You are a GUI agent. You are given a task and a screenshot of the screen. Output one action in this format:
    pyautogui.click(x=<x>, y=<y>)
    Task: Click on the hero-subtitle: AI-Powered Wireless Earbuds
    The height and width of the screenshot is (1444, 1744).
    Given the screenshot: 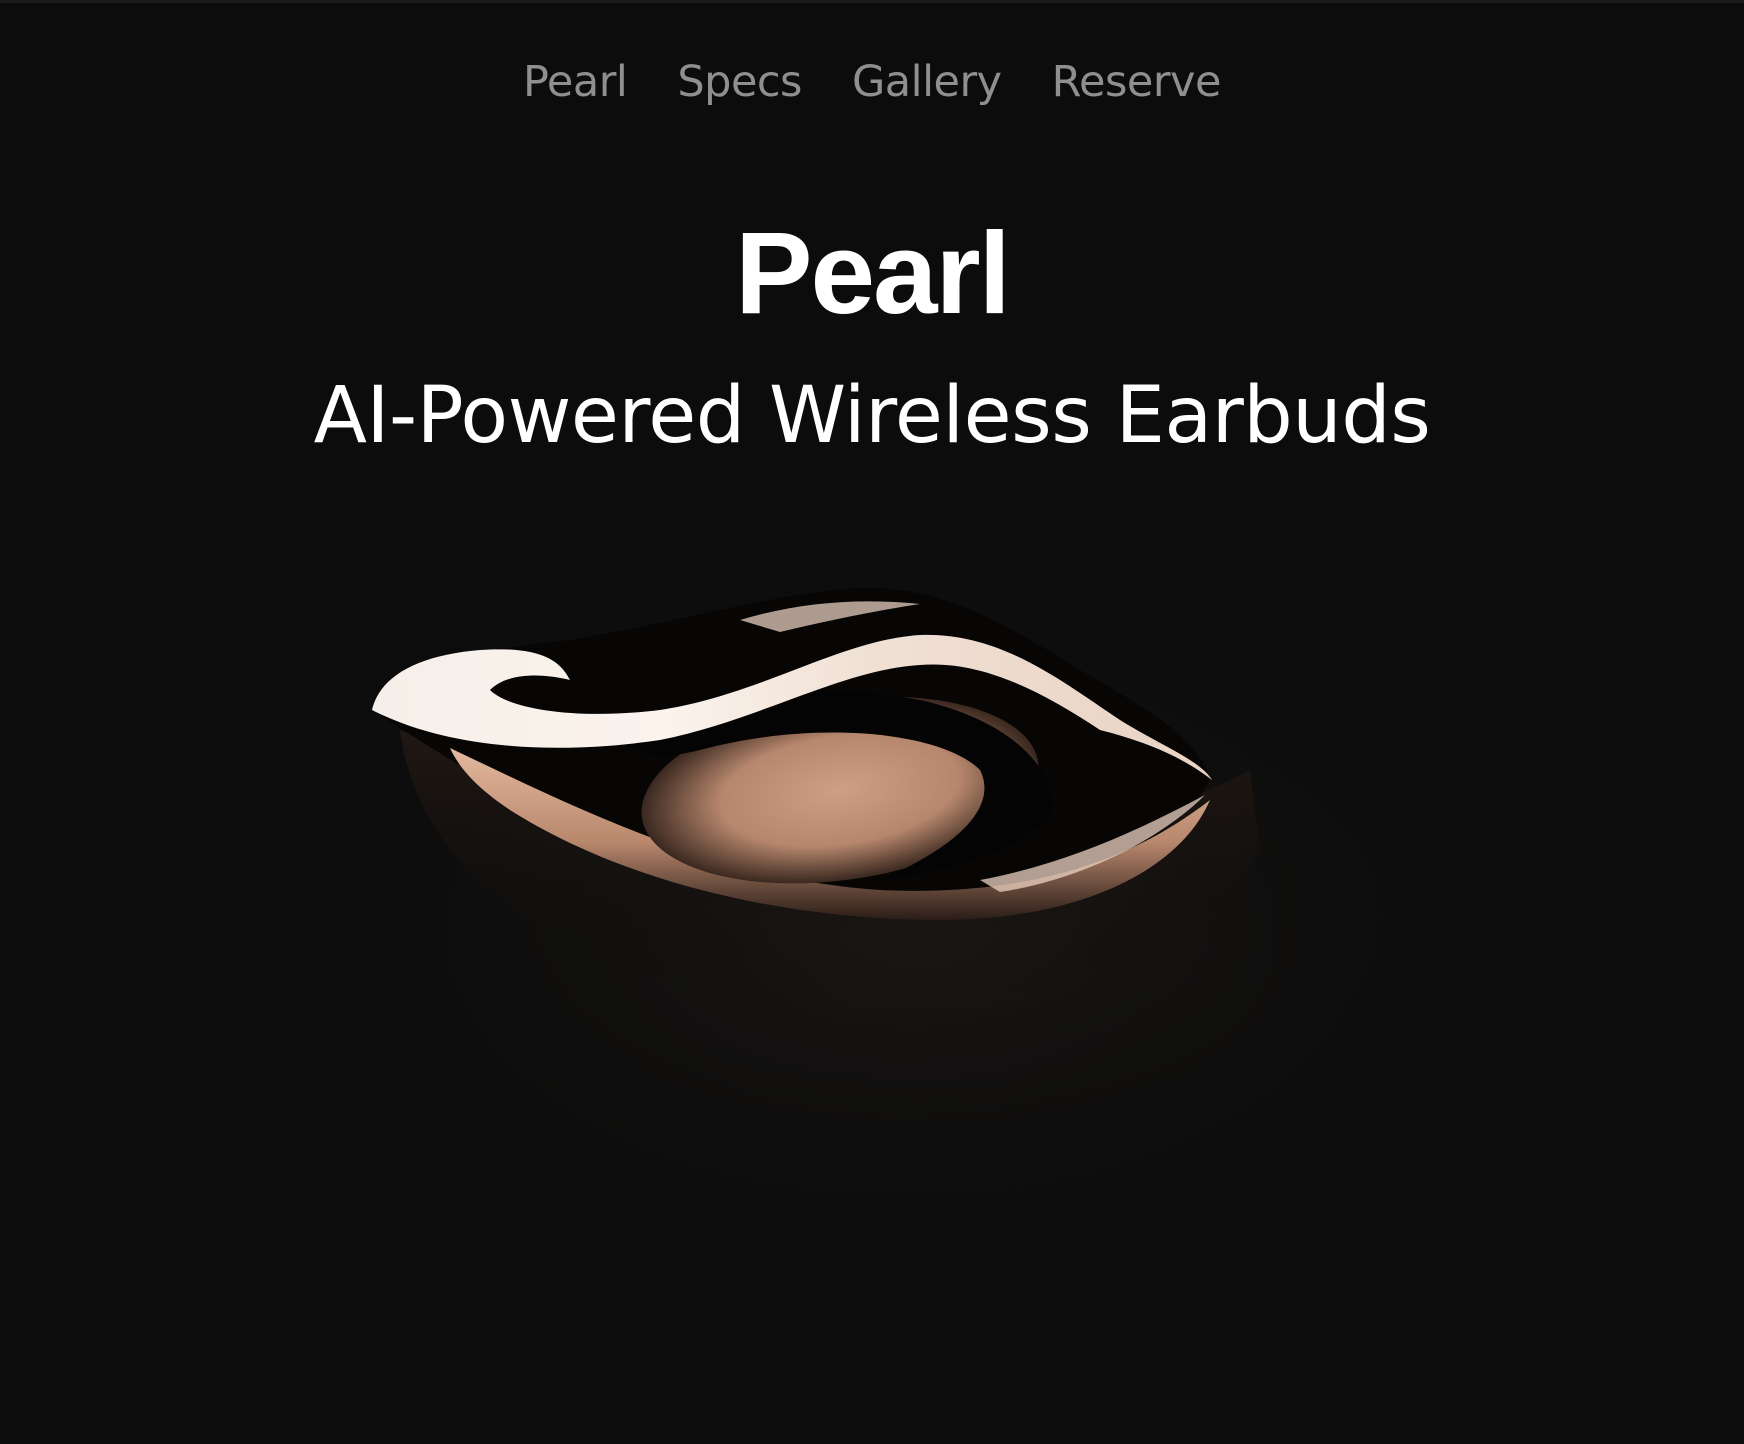 What is the action you would take?
    pyautogui.click(x=872, y=416)
    